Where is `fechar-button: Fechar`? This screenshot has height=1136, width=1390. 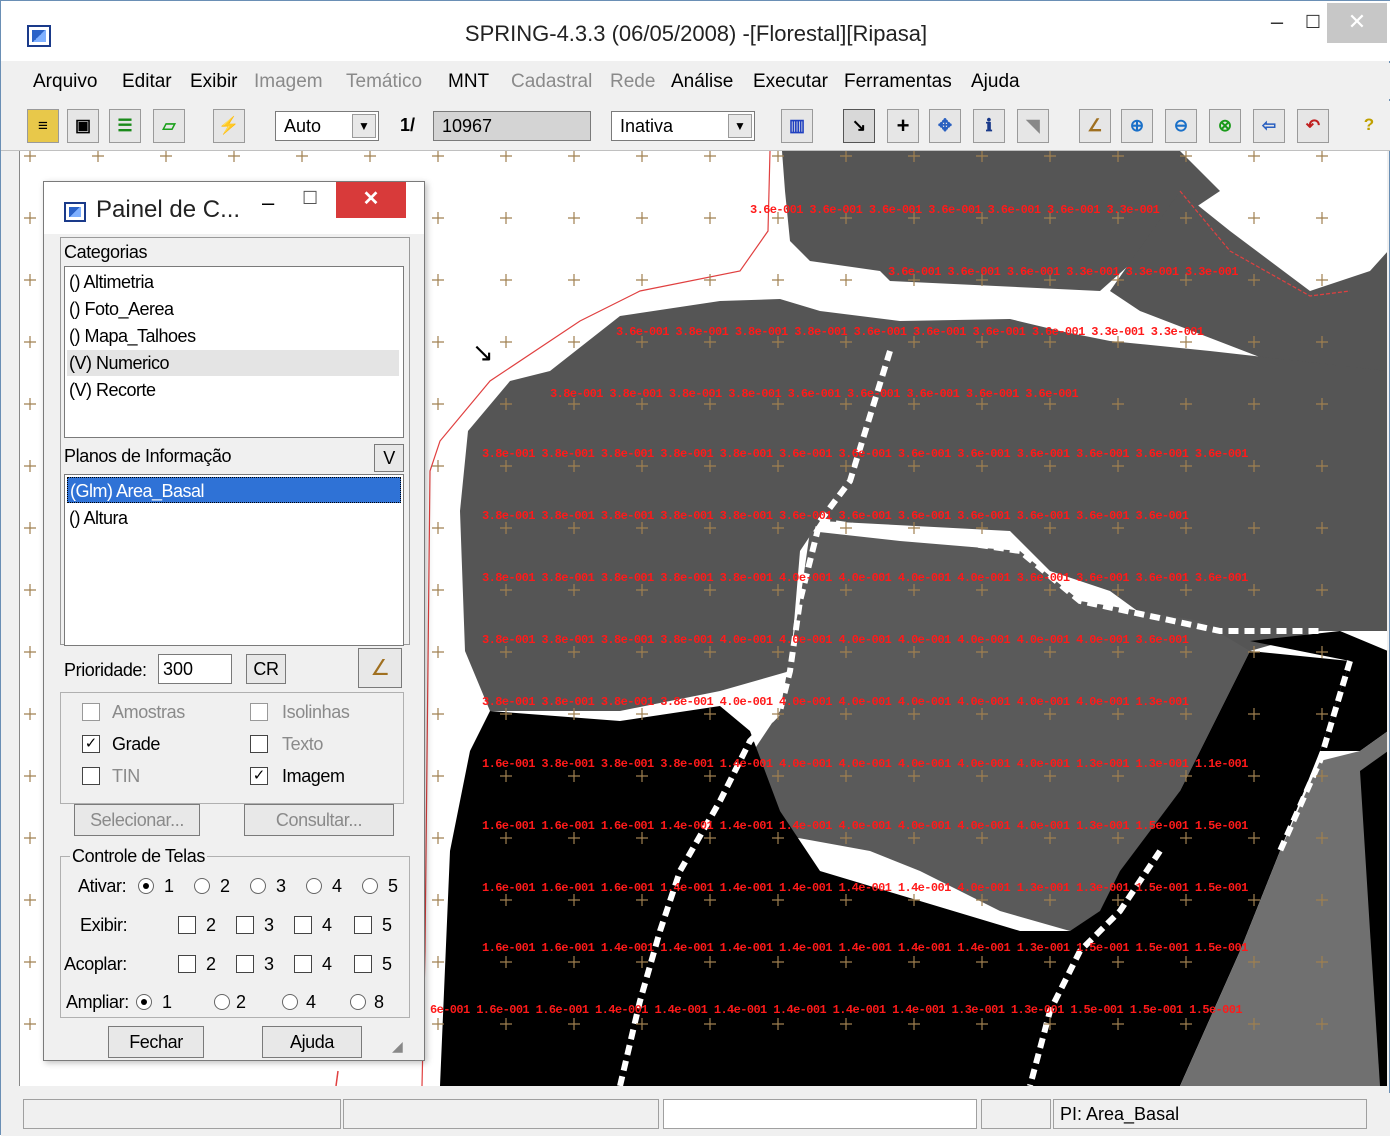
fechar-button: Fechar is located at coordinates (156, 1042).